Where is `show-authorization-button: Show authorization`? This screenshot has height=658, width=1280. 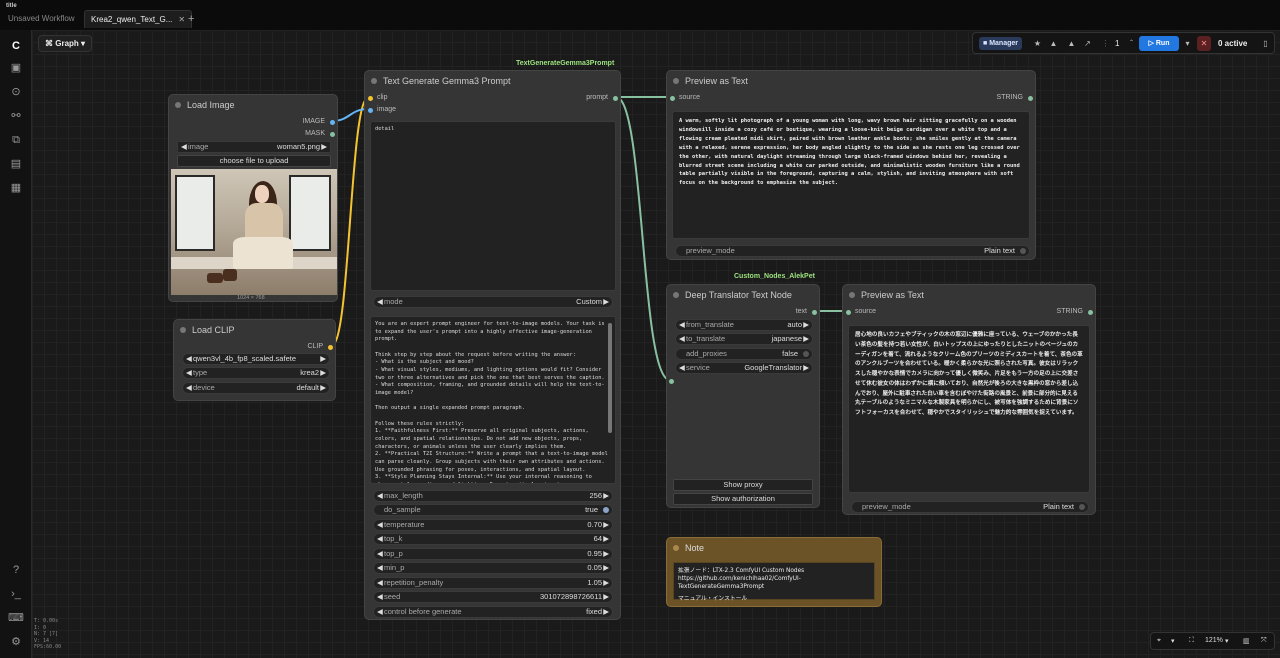 show-authorization-button: Show authorization is located at coordinates (743, 499).